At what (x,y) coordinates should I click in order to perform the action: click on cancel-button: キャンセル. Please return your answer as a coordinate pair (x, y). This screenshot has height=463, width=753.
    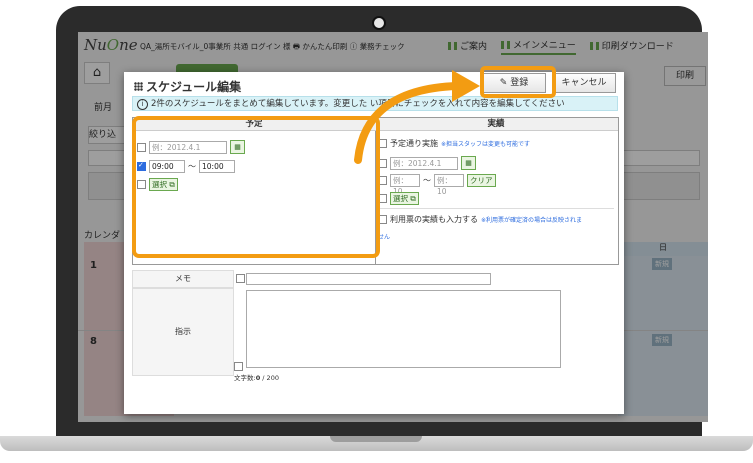
    Looking at the image, I should click on (584, 83).